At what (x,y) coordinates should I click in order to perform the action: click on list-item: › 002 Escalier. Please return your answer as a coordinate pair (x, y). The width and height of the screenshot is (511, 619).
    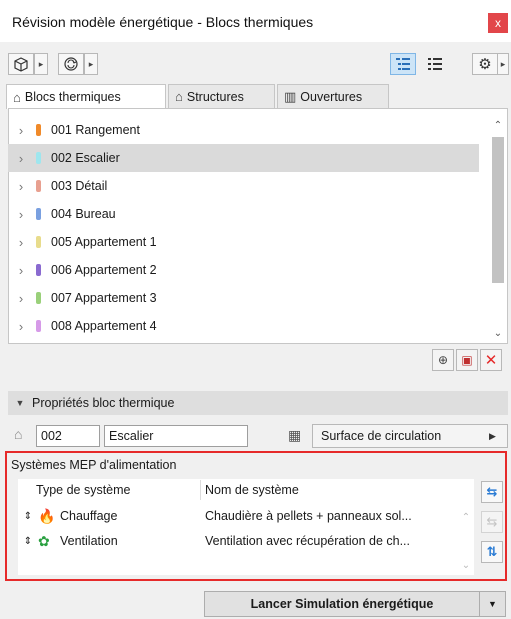
    Looking at the image, I should click on (243, 158).